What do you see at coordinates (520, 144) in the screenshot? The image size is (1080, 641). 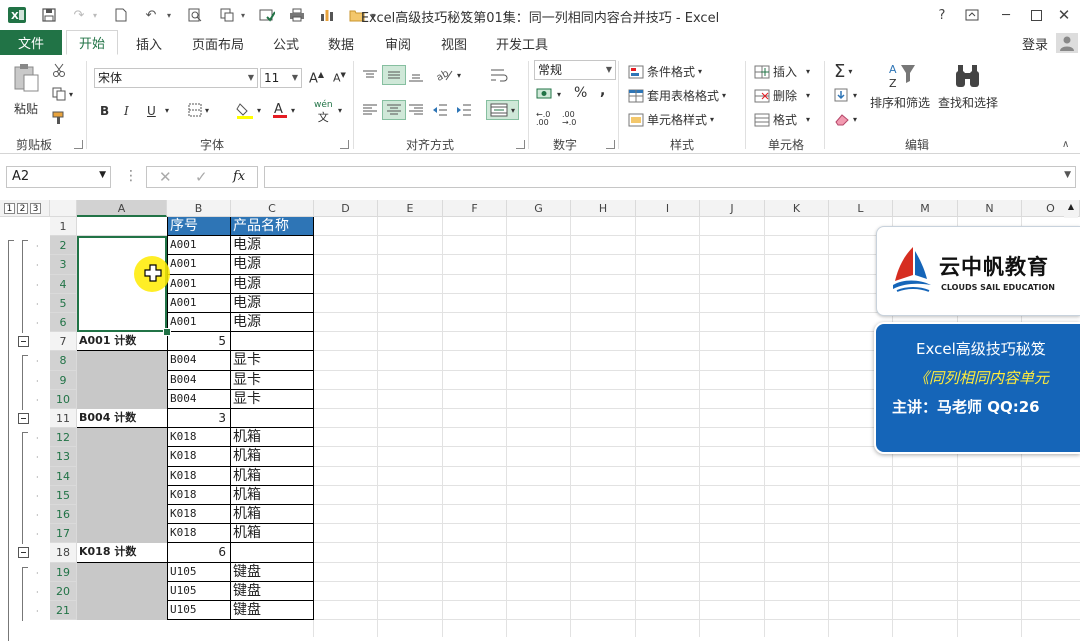 I see `alignment-launcher-icon` at bounding box center [520, 144].